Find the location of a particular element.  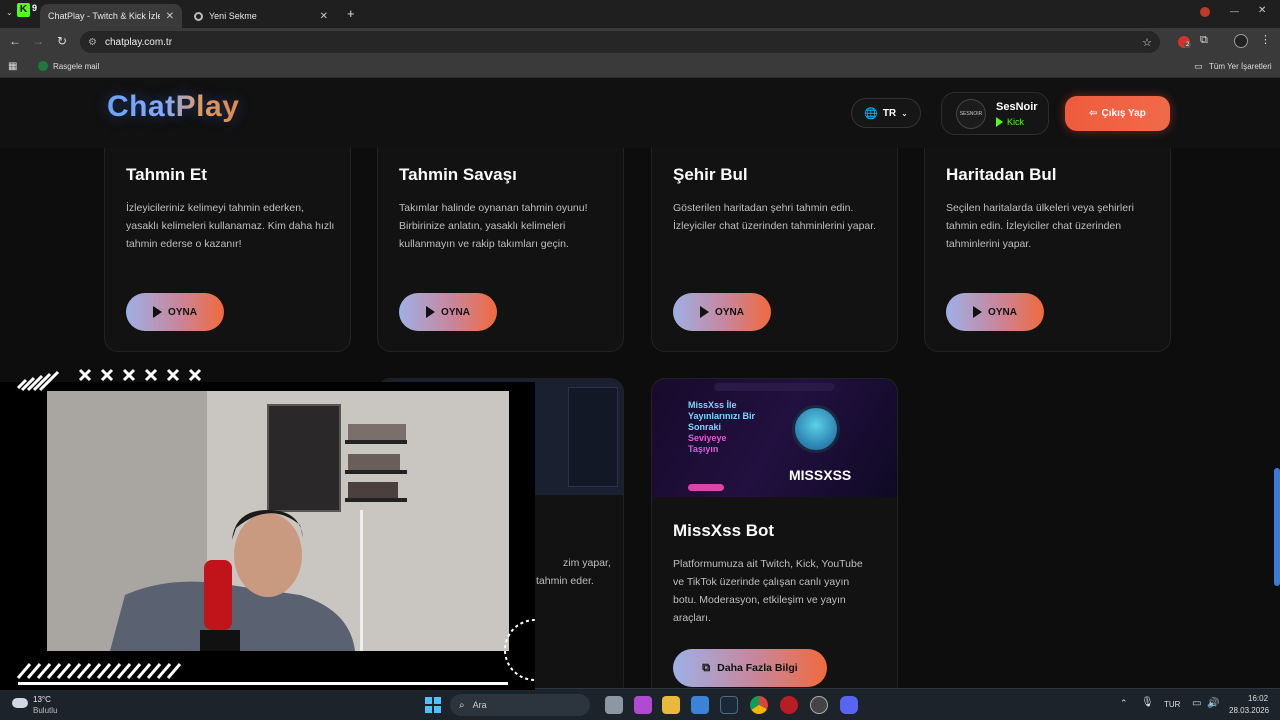

tab-chatplay: ChatPlay - Twitch & Kick İzleyici ✕ is located at coordinates (111, 16).